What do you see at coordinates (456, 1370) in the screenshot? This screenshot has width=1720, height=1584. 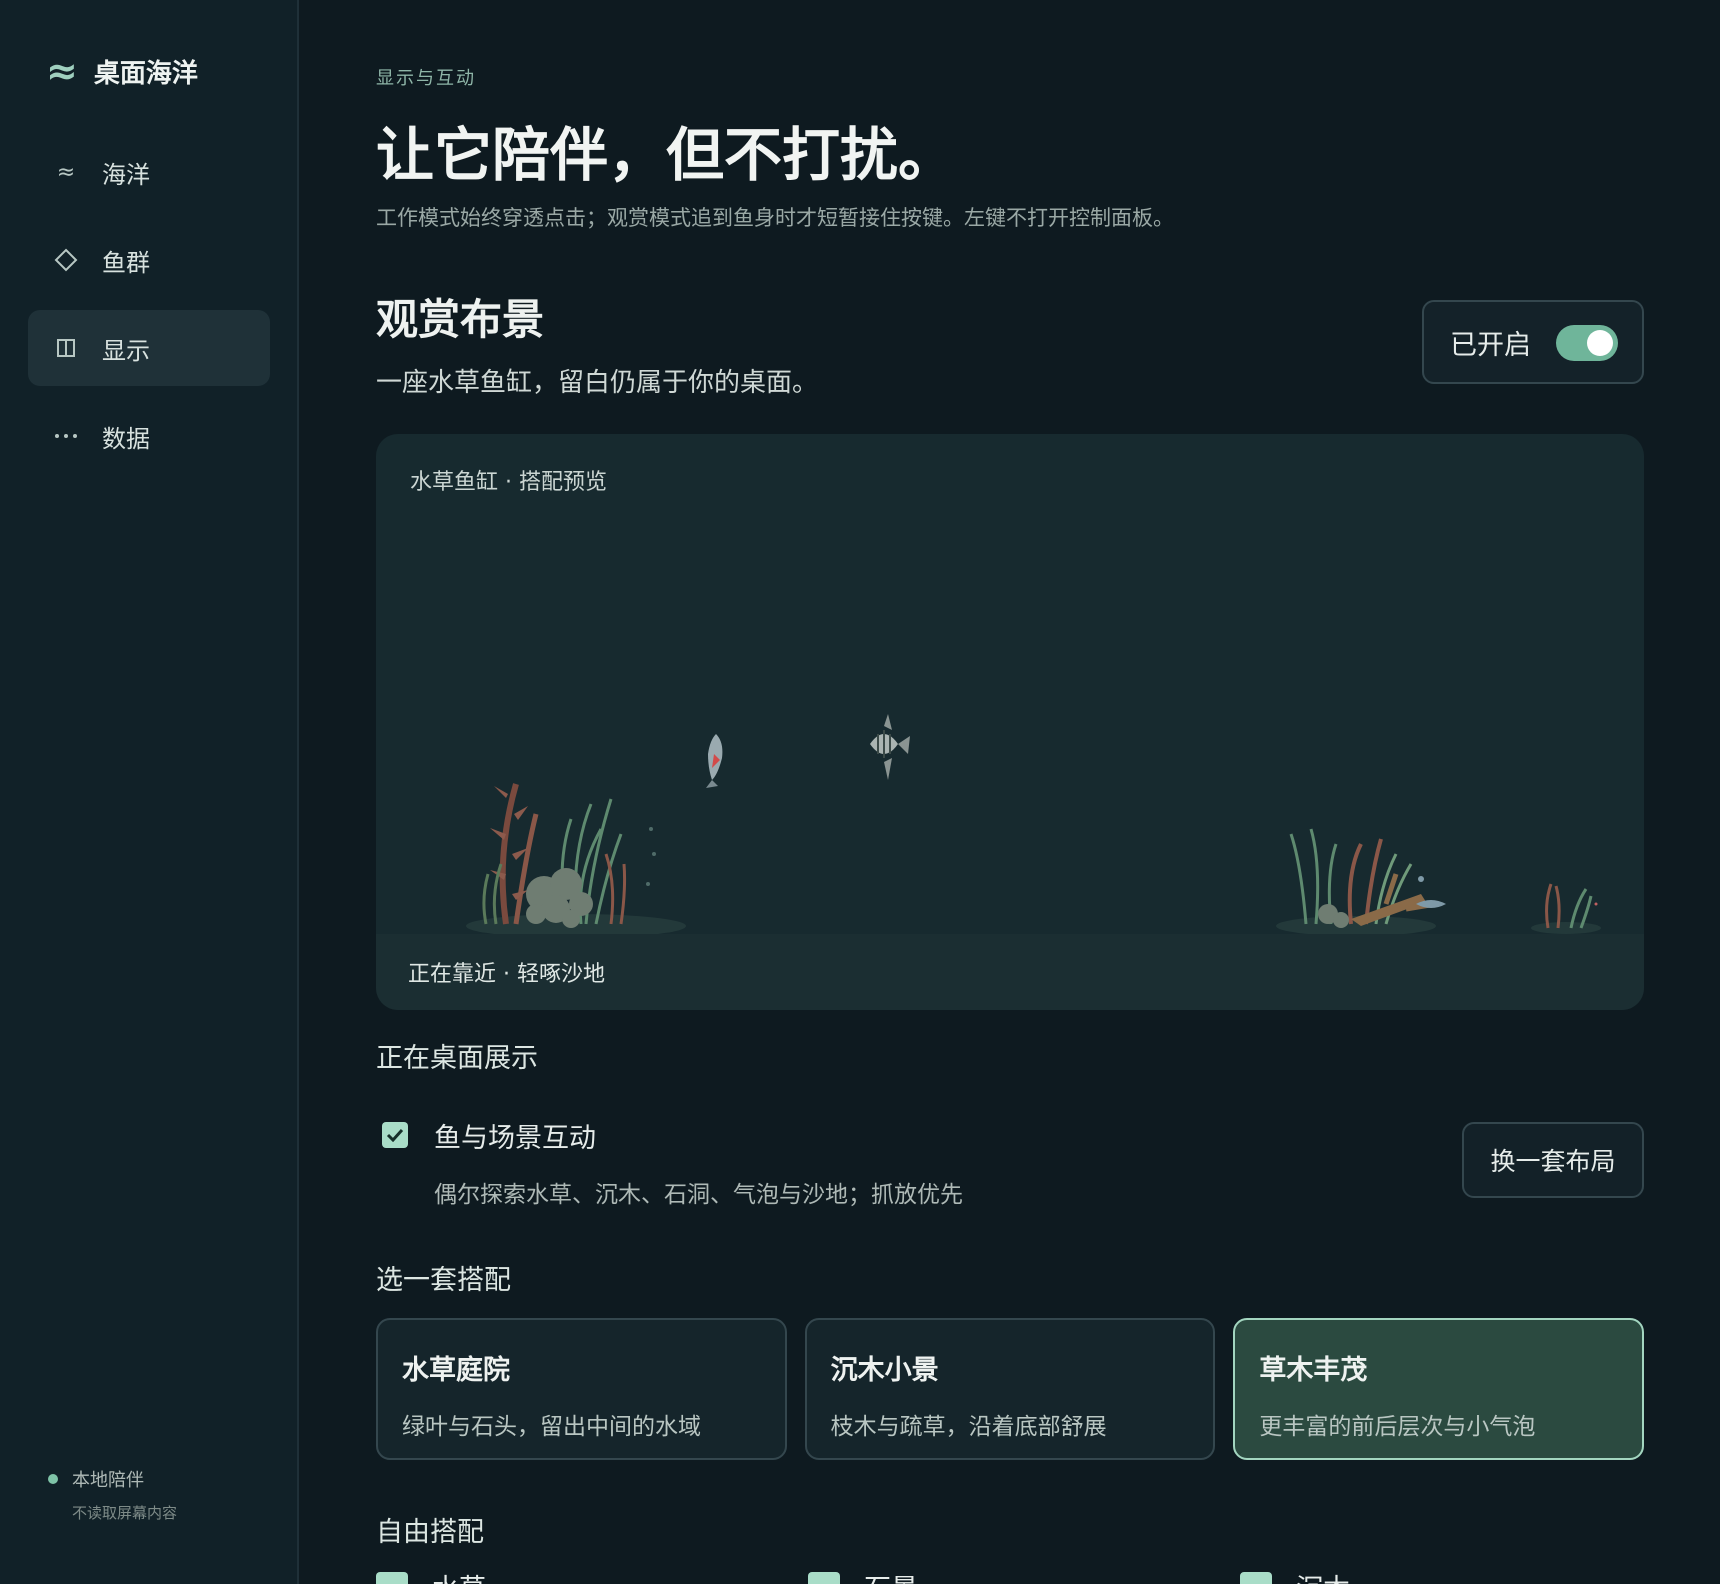 I see `preset-name: 水草庭院` at bounding box center [456, 1370].